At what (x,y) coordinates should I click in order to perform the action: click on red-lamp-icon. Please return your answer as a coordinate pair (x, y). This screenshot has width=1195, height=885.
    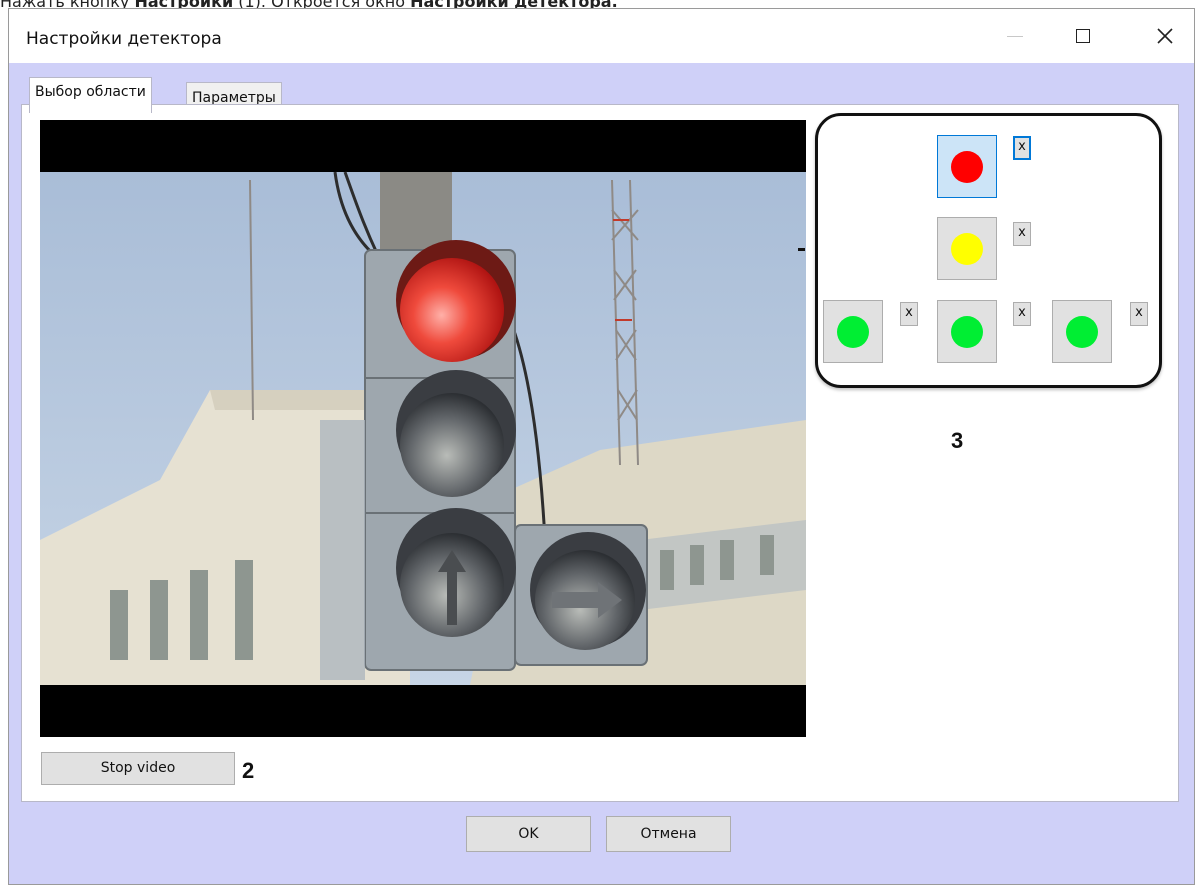
    Looking at the image, I should click on (967, 166).